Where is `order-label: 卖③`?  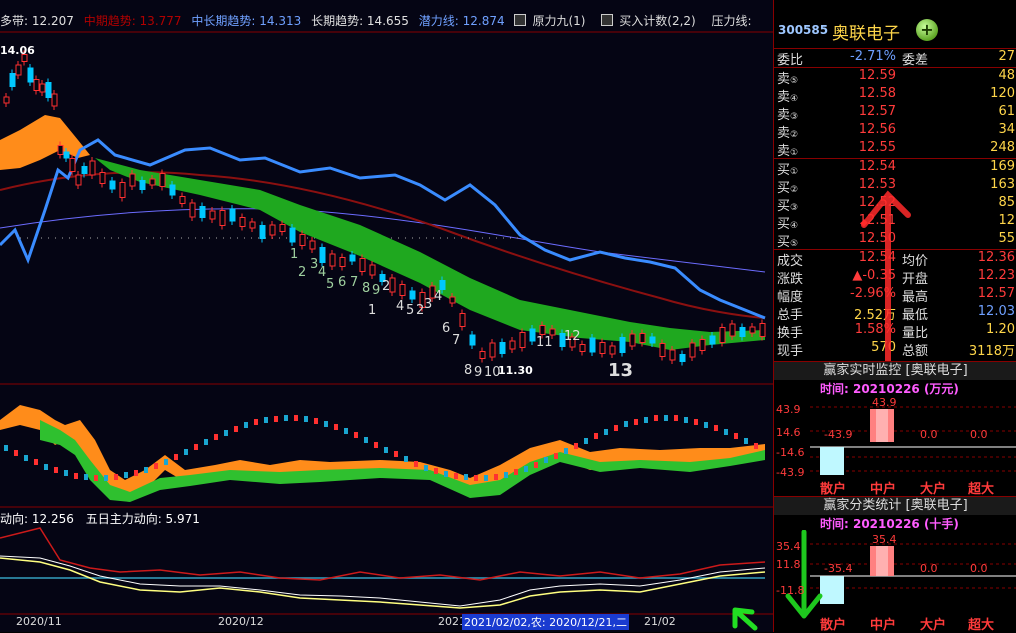
order-label: 卖③ is located at coordinates (788, 115).